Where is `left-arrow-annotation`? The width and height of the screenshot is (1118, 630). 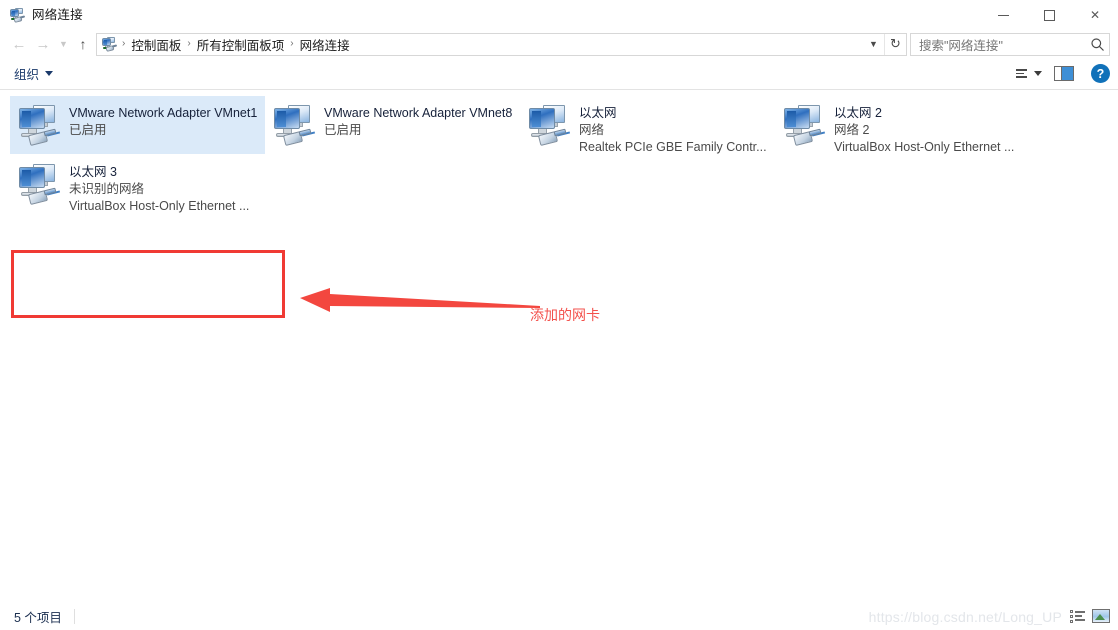
left-arrow-annotation is located at coordinates (420, 304).